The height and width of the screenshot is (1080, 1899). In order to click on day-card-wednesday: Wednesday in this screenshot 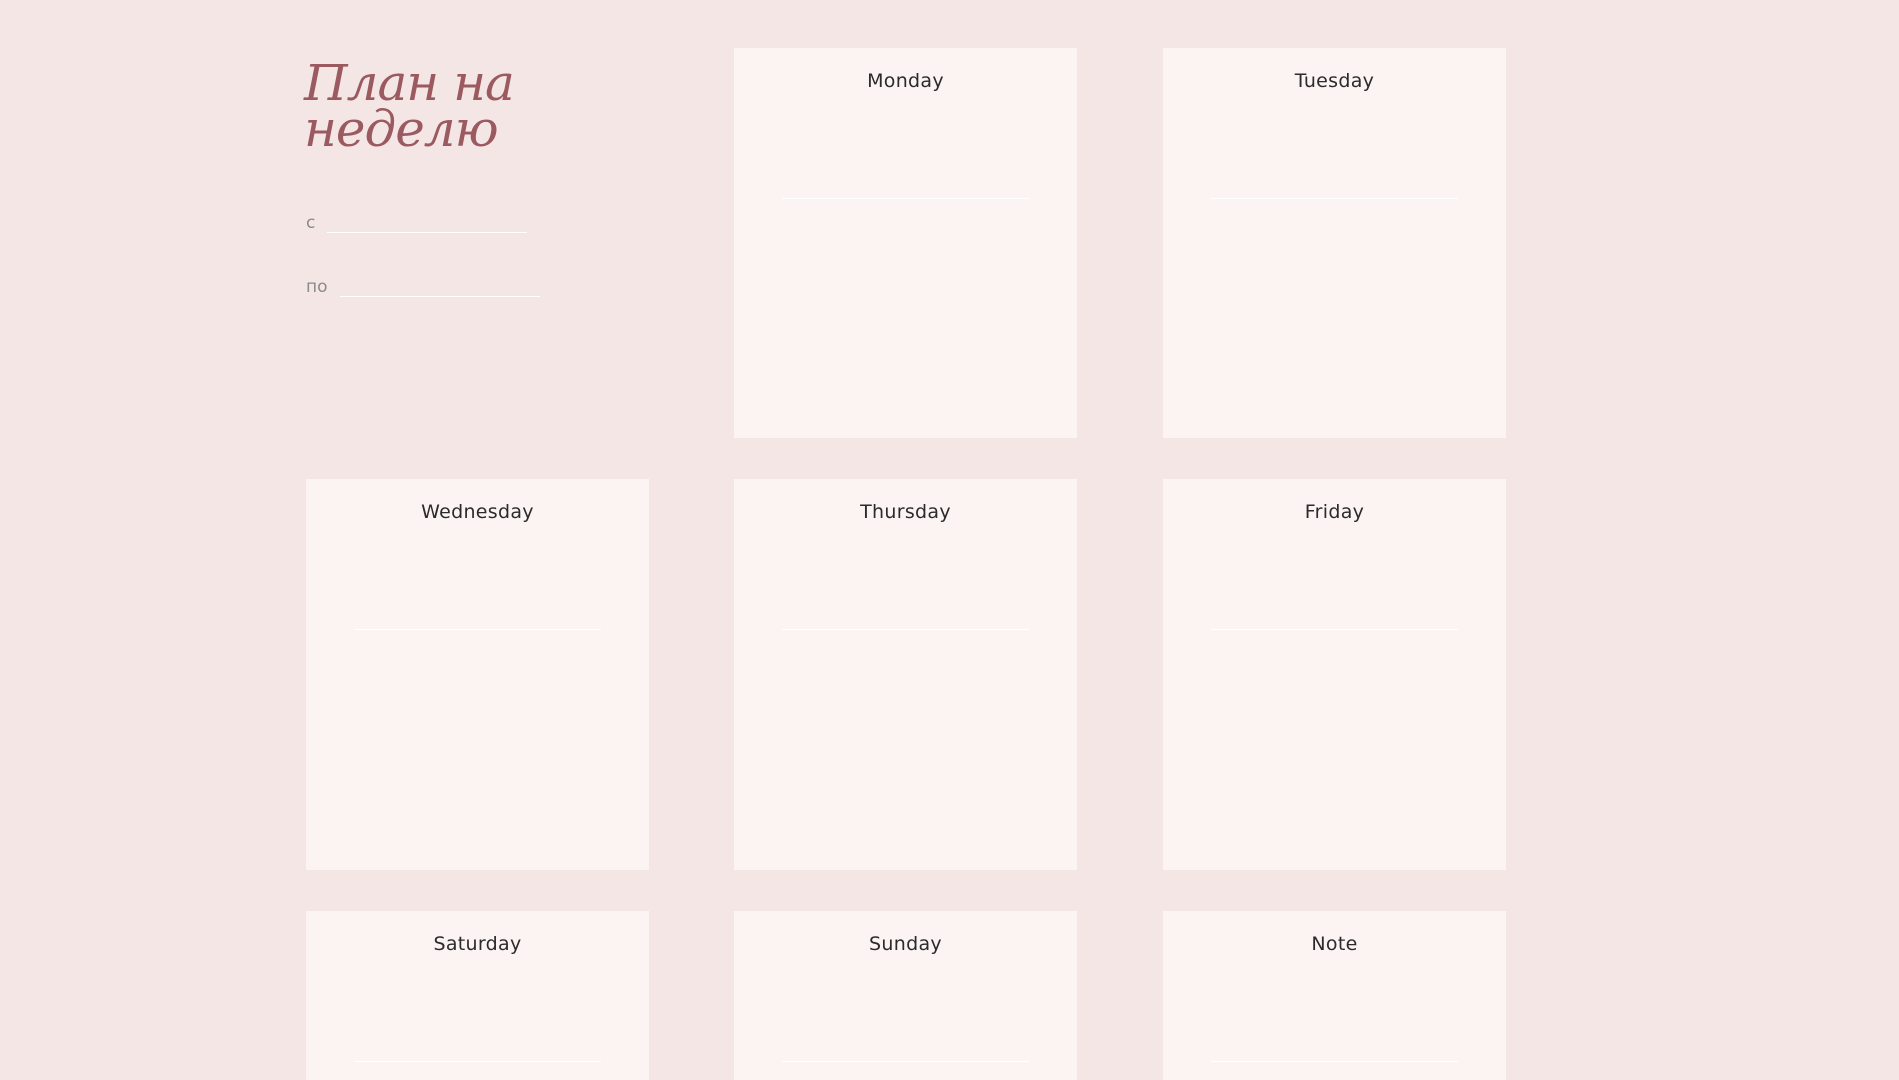, I will do `click(477, 674)`.